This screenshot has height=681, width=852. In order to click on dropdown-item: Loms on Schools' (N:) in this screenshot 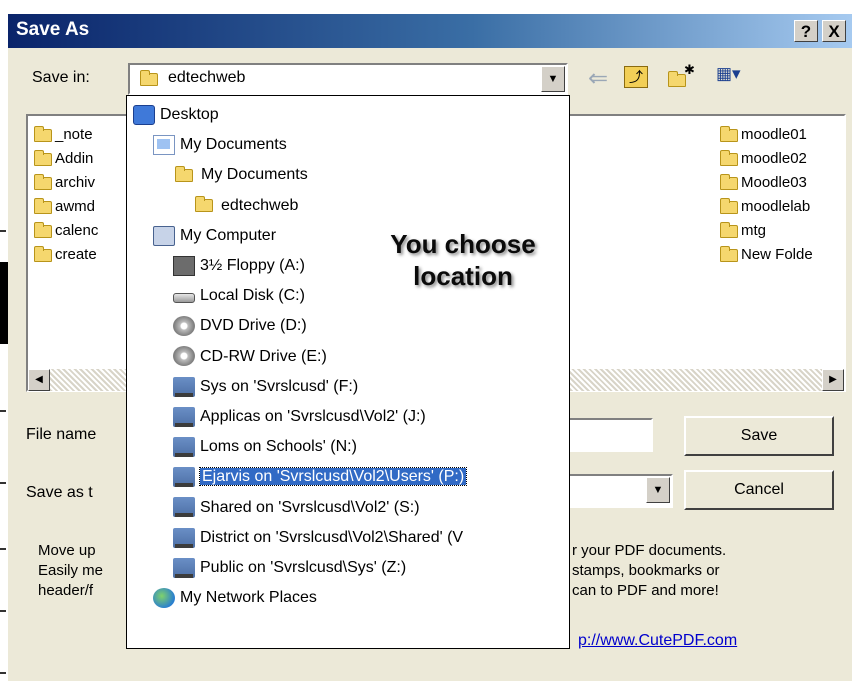, I will do `click(265, 447)`.